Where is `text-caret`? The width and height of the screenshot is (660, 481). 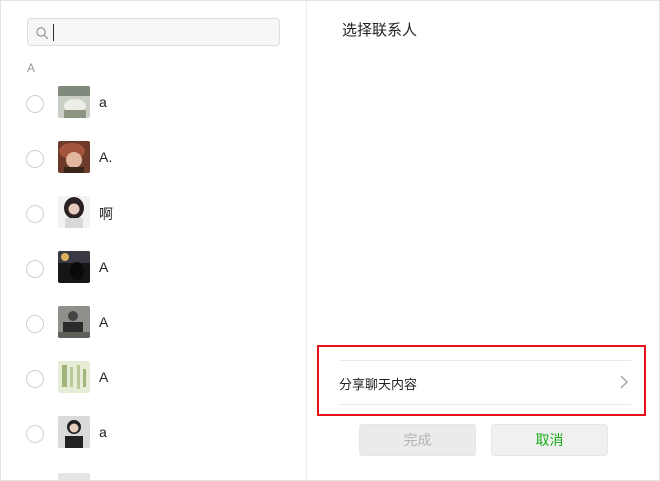 text-caret is located at coordinates (53, 32).